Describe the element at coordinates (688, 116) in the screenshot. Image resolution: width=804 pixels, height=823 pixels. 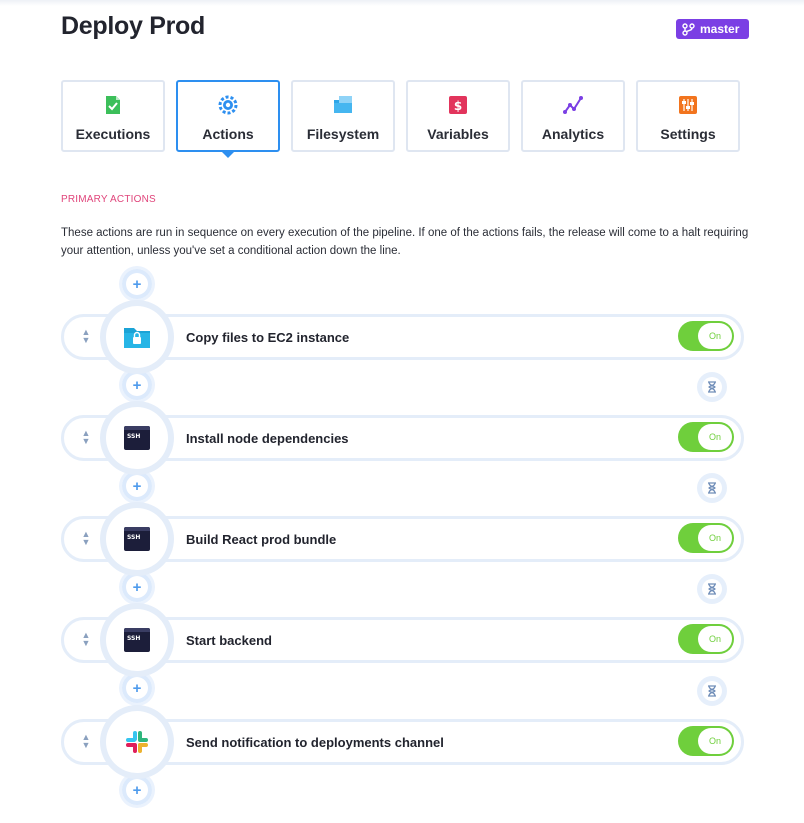
I see `tab-settings: Settings` at that location.